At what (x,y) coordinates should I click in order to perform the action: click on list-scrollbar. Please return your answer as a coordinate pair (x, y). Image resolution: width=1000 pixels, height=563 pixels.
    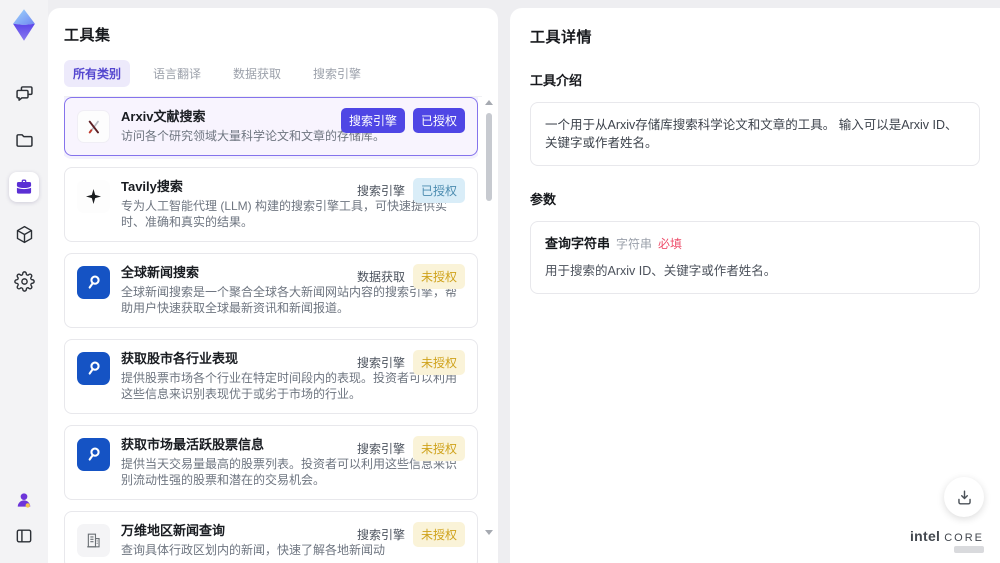
    Looking at the image, I should click on (489, 317).